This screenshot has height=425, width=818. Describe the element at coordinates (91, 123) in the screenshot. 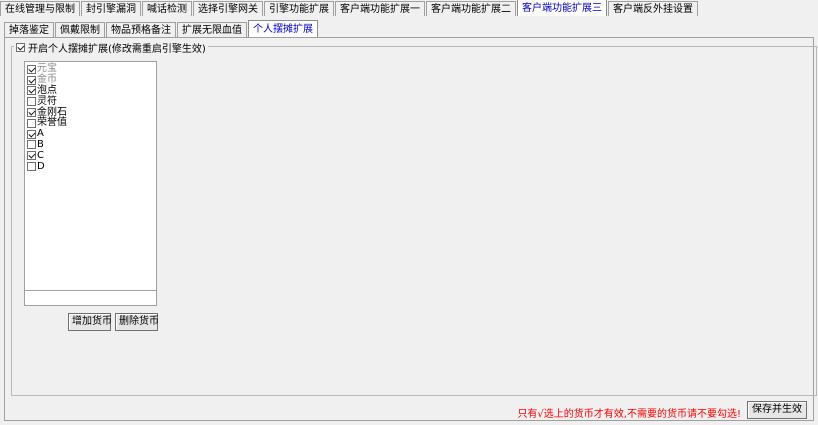

I see `currency-list-item: 荣誉值` at that location.